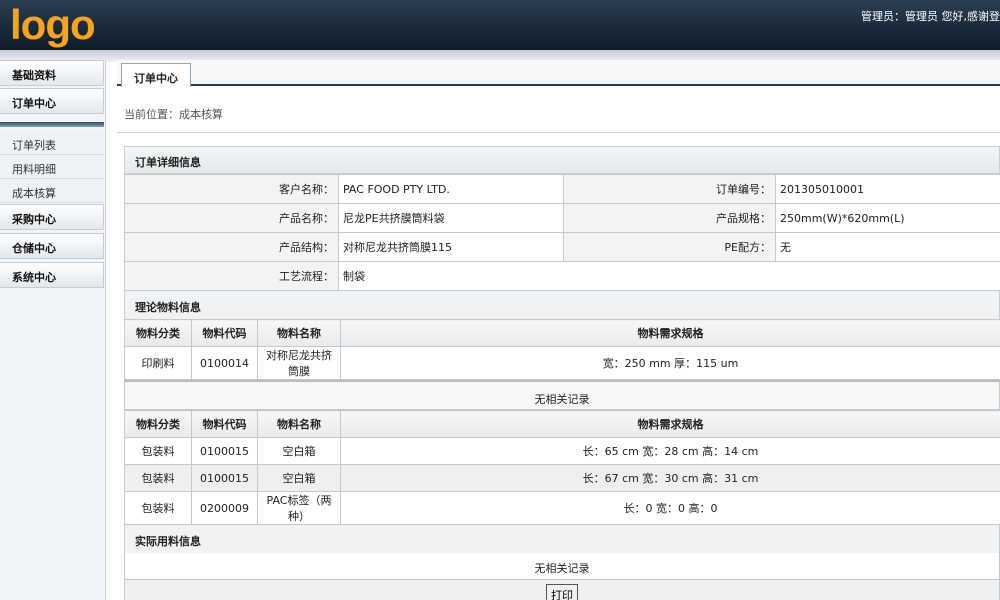 Image resolution: width=1000 pixels, height=600 pixels. I want to click on order-no-value: 201305010001, so click(887, 189).